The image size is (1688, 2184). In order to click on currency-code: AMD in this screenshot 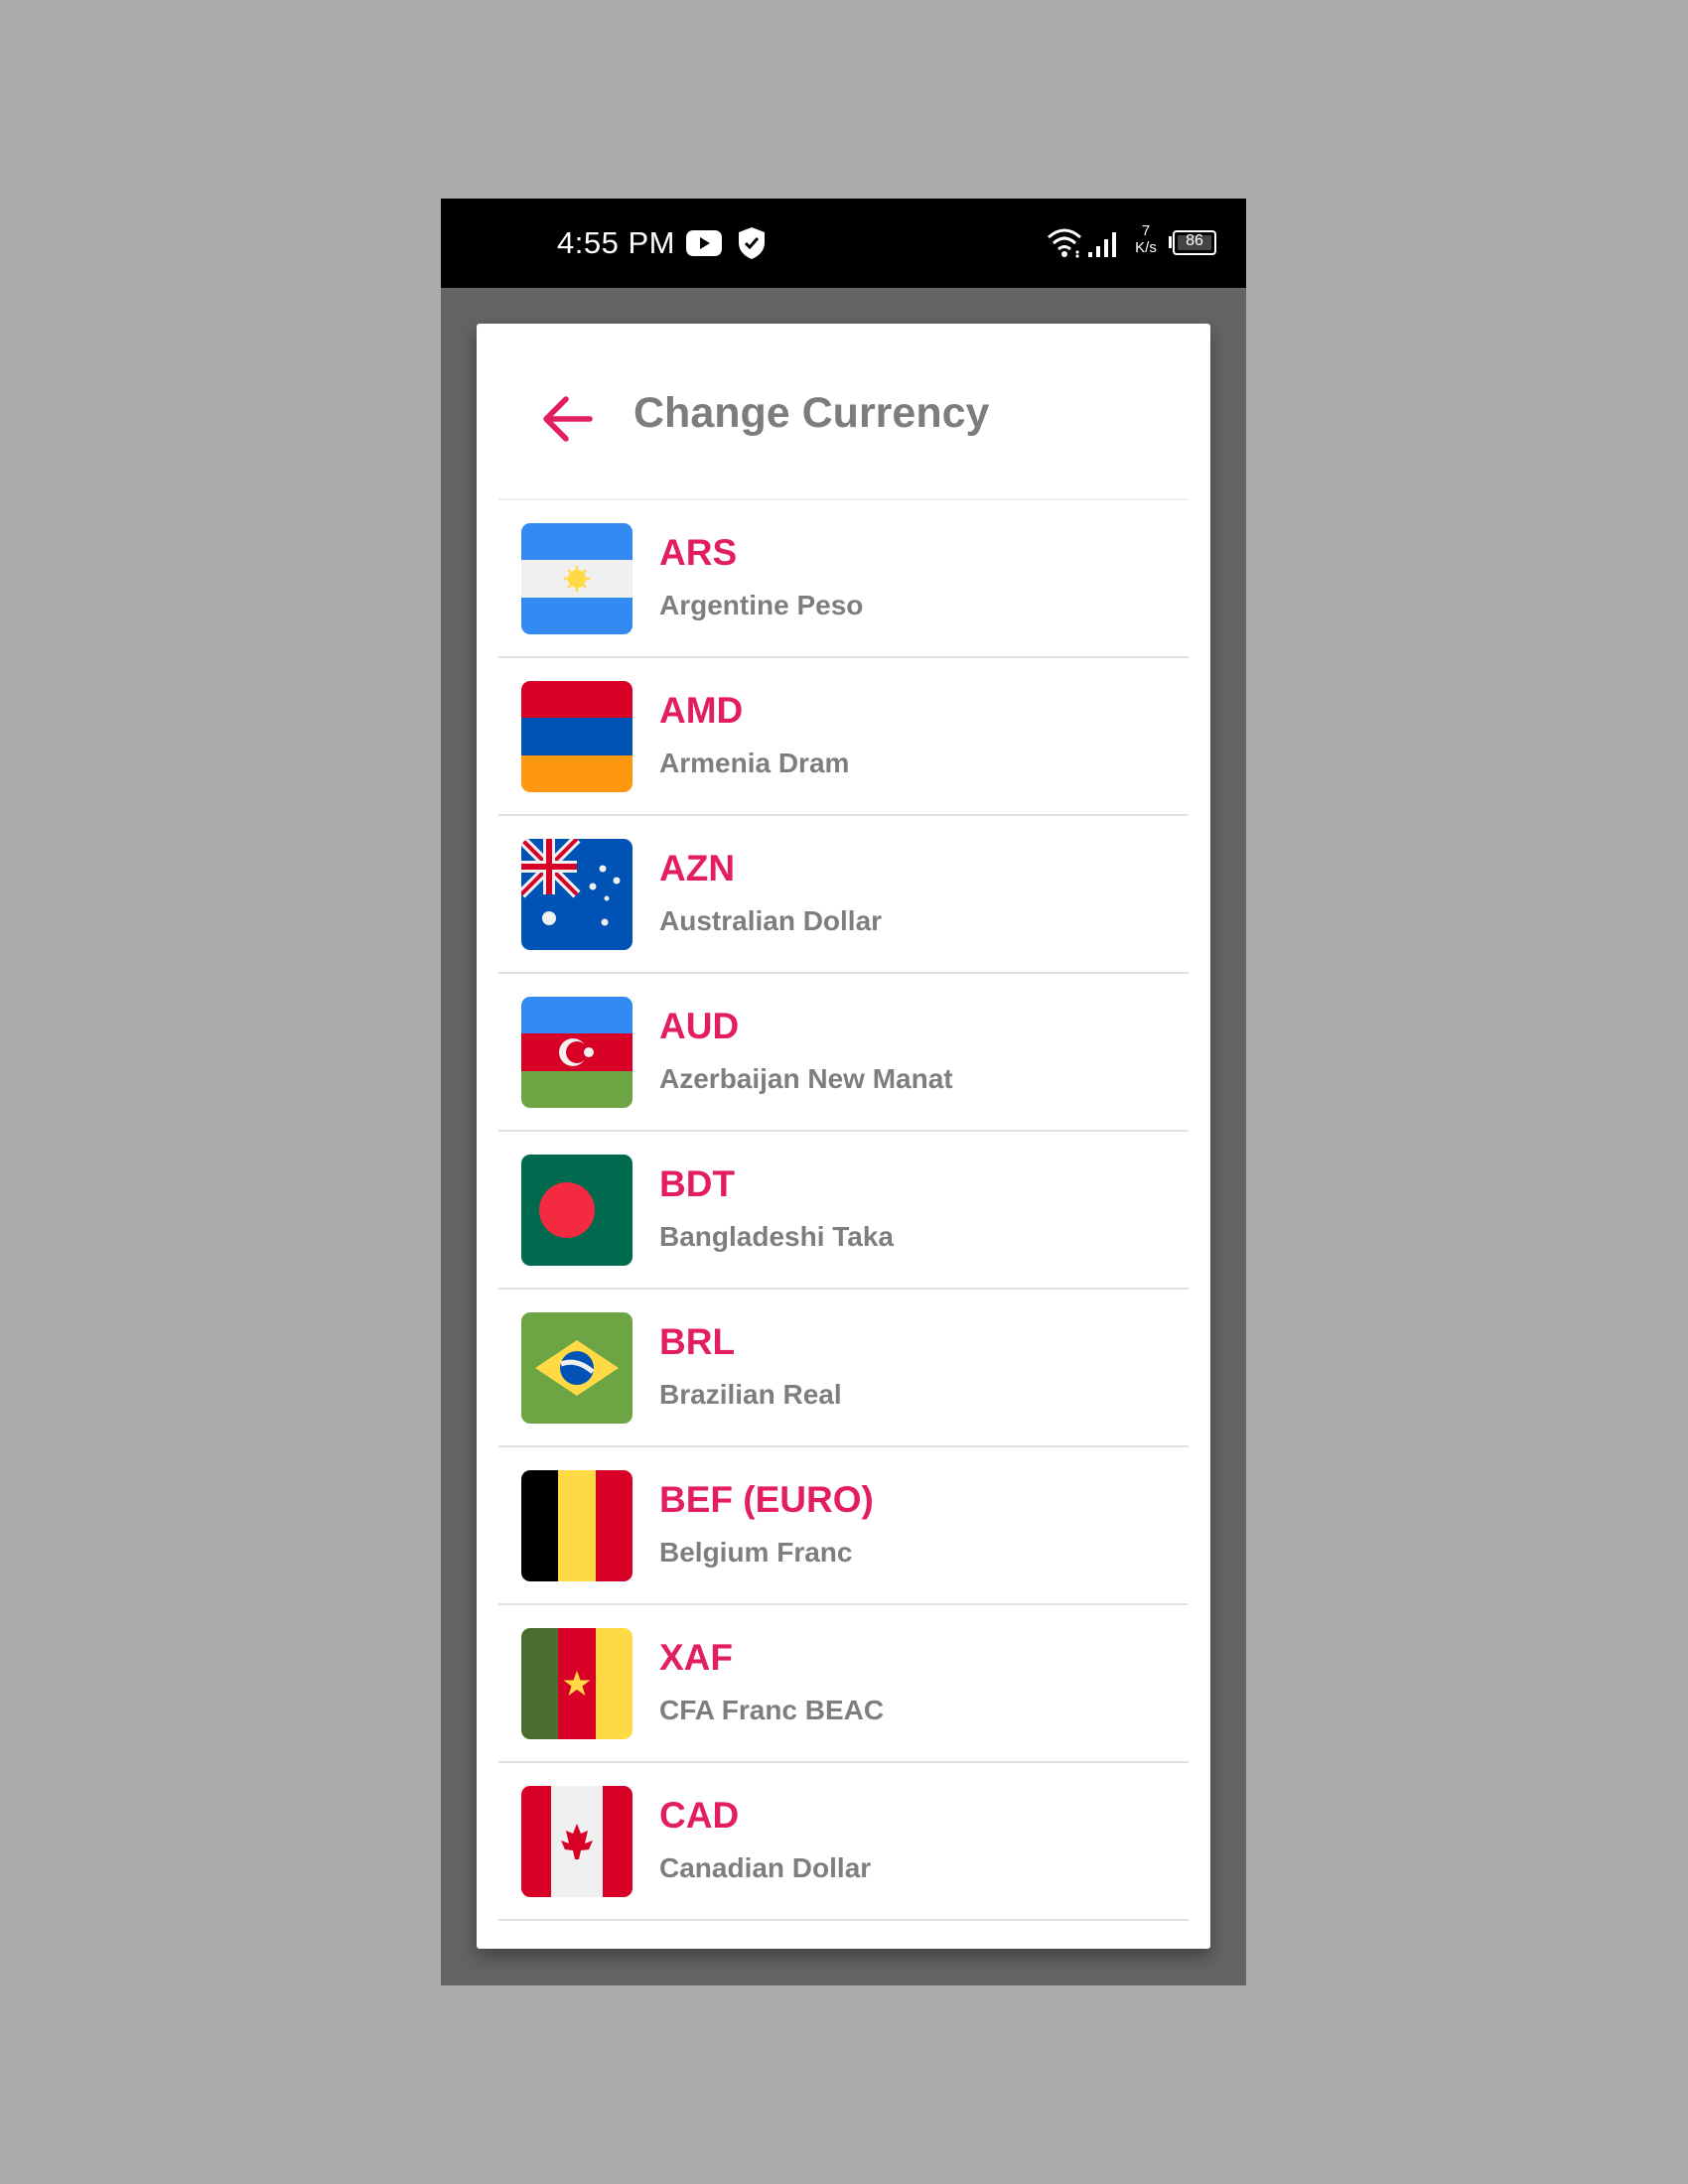, I will do `click(701, 710)`.